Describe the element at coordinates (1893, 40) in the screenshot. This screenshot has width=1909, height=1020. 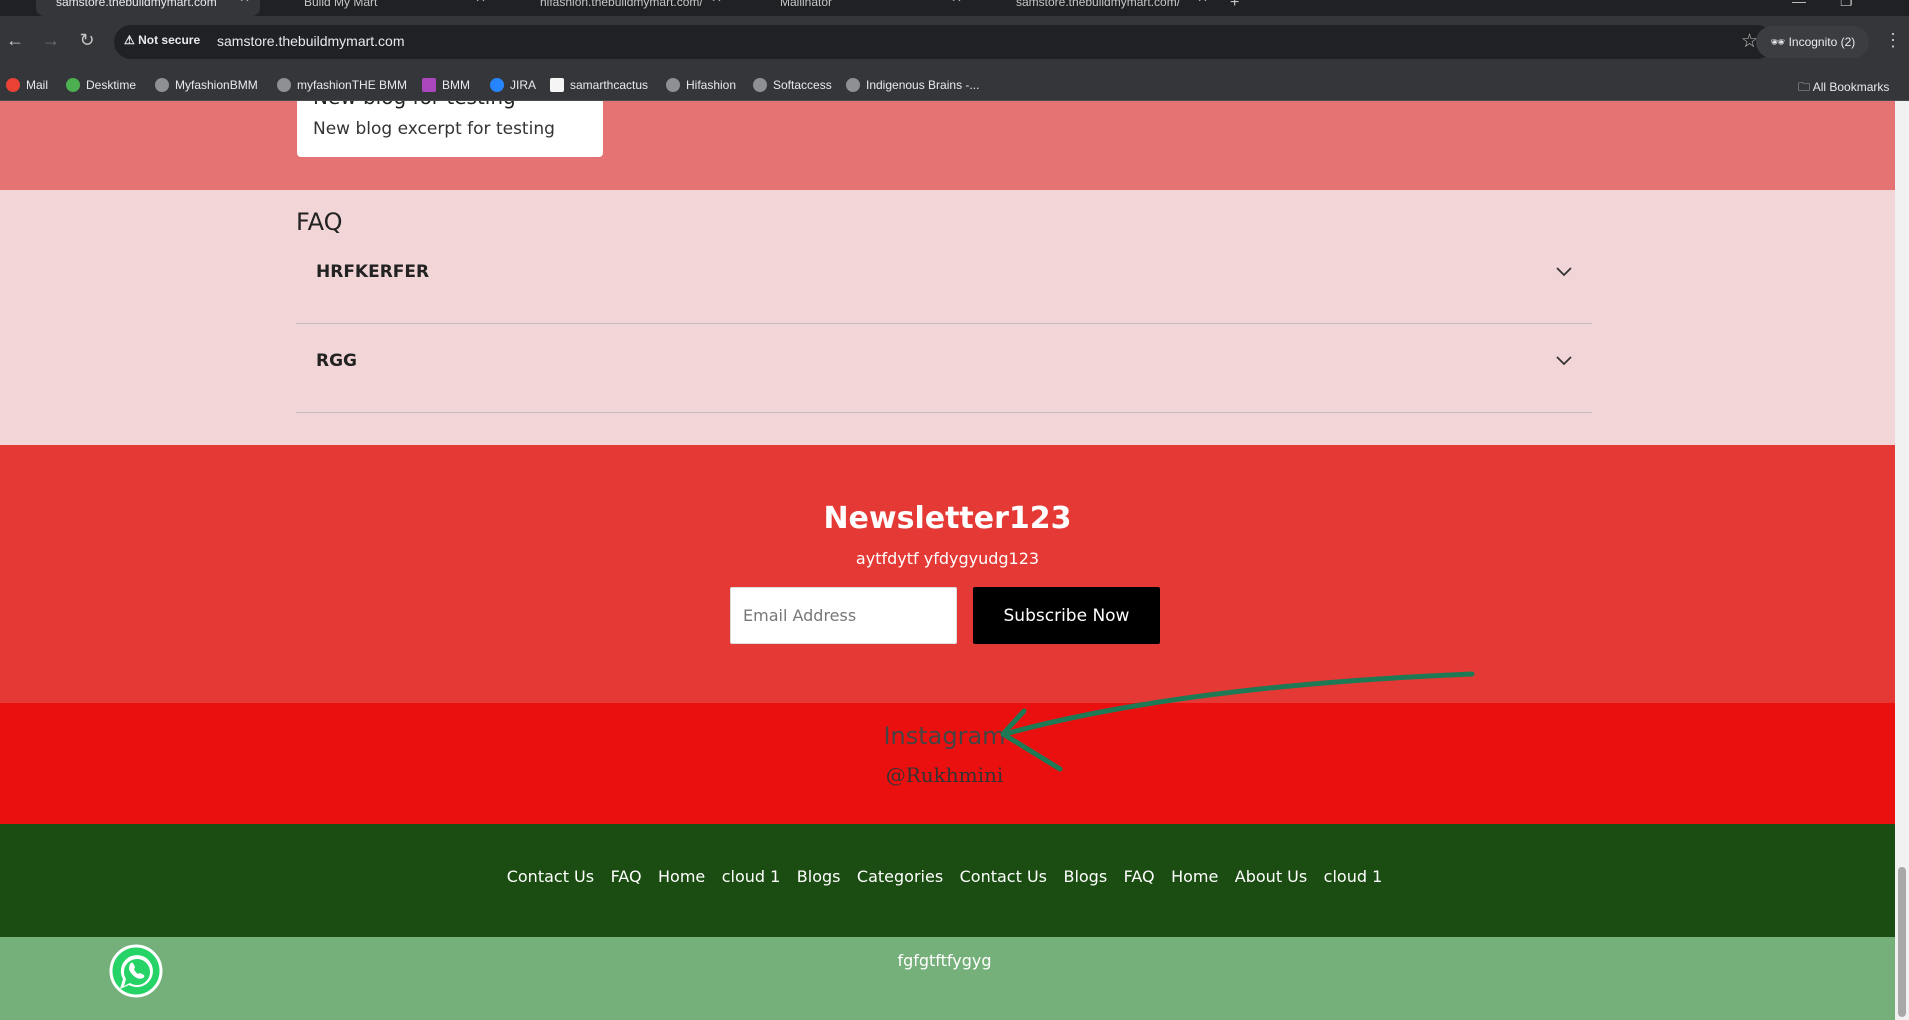
I see `browser-menu-icon: ⋮` at that location.